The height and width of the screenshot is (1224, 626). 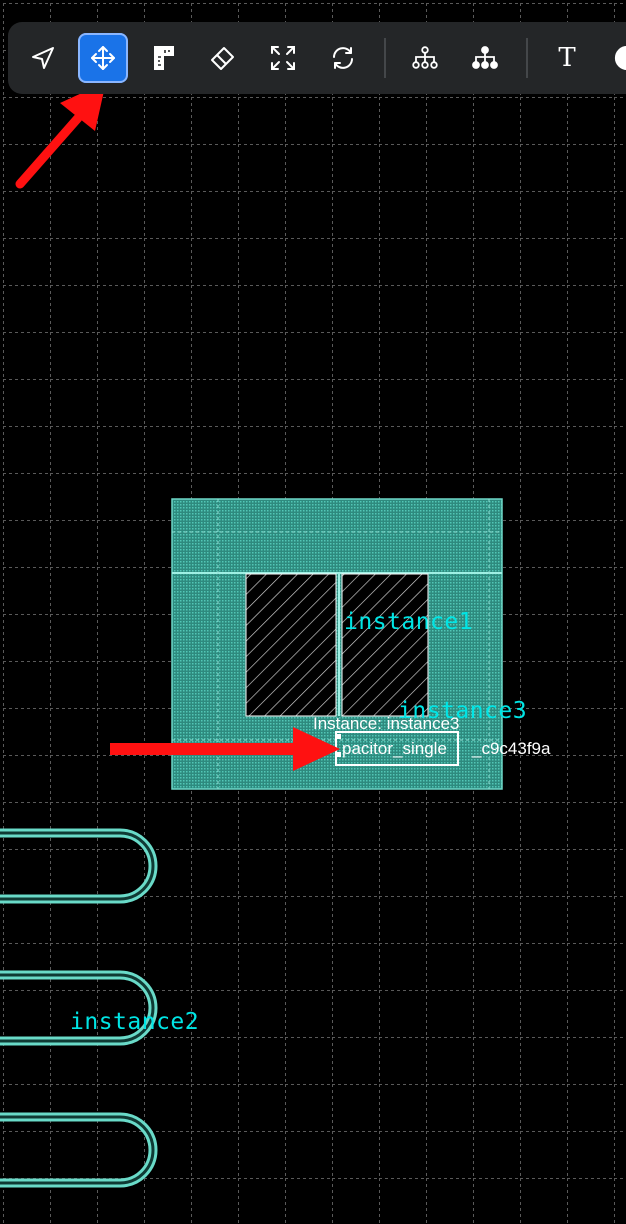 I want to click on hierarchy-up-button, so click(x=485, y=58).